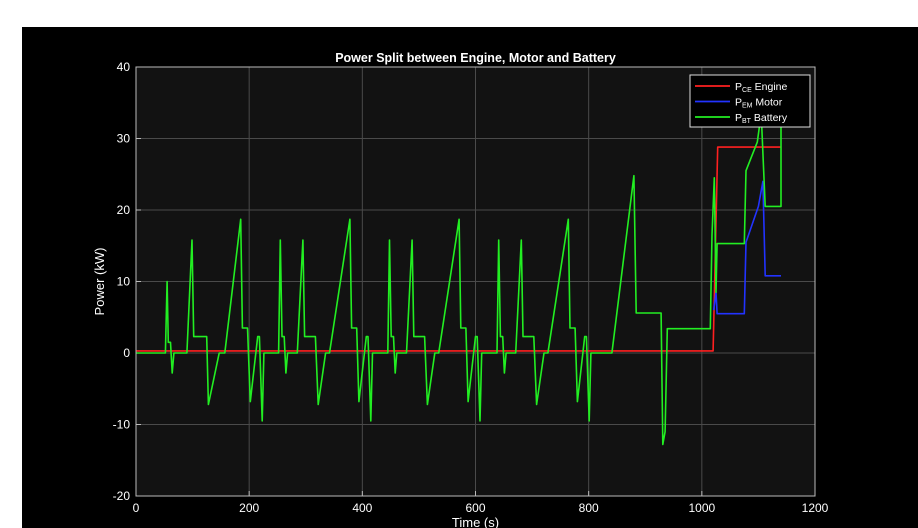 Image resolution: width=918 pixels, height=528 pixels. I want to click on legend-entry-rest: Battery, so click(769, 118).